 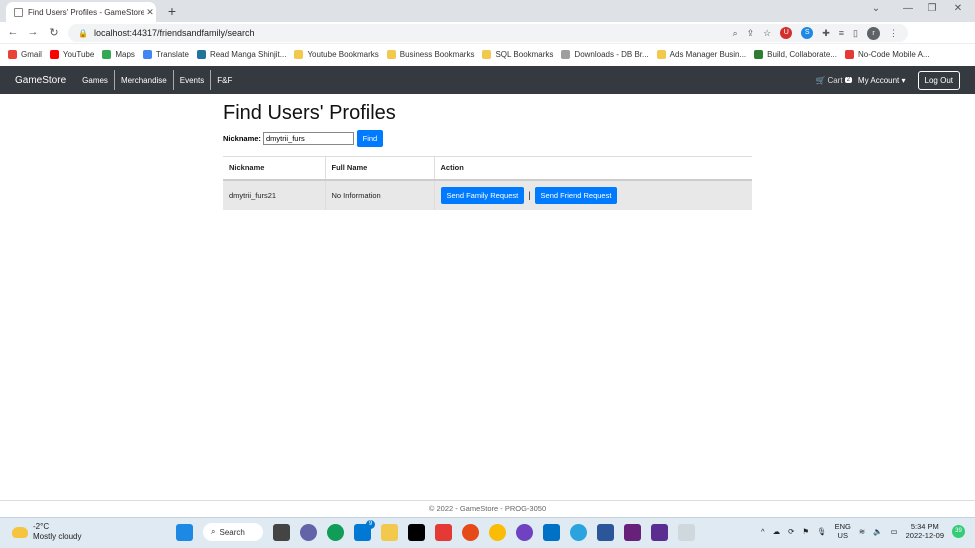 I want to click on teams-chat-icon, so click(x=308, y=532).